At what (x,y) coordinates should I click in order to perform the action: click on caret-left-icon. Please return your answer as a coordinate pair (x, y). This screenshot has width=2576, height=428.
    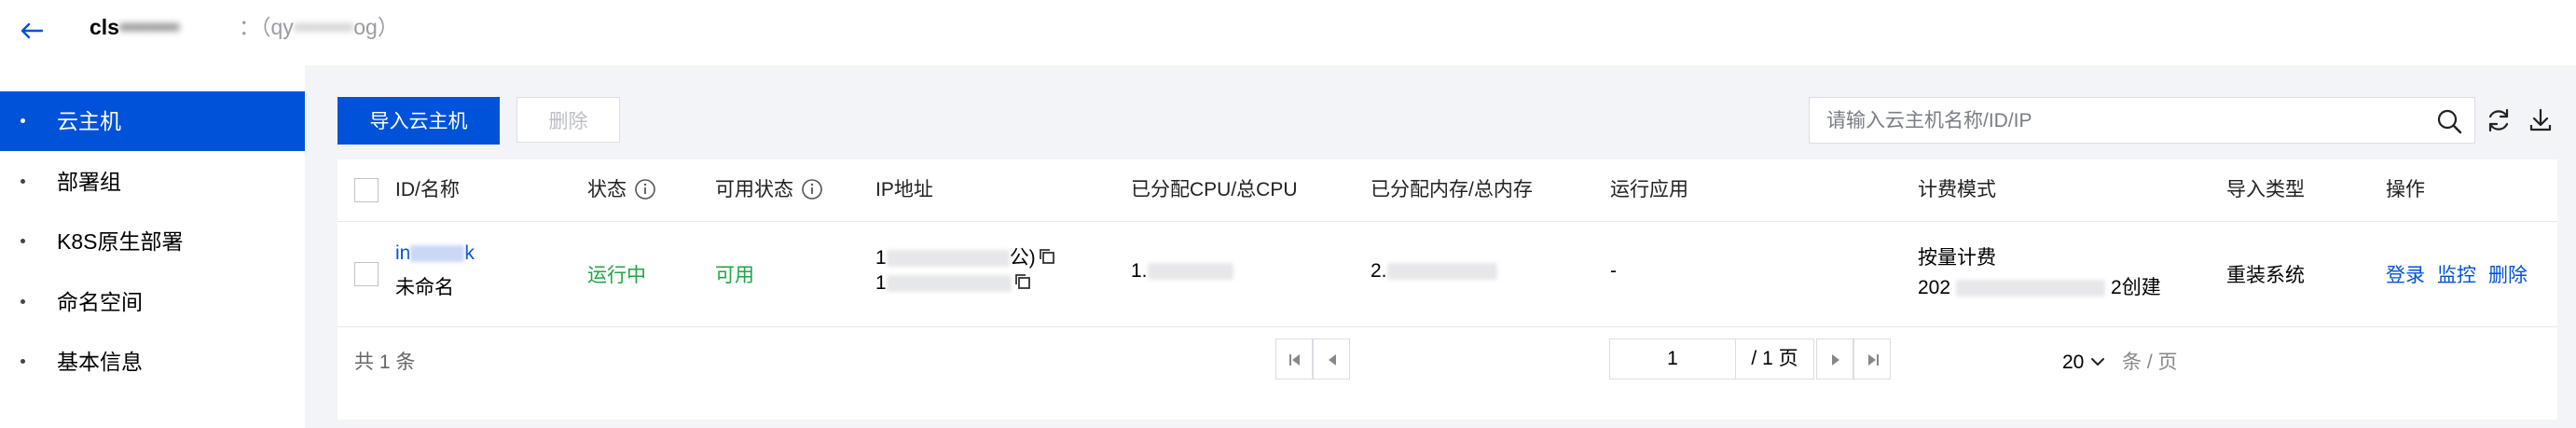
    Looking at the image, I should click on (1332, 360).